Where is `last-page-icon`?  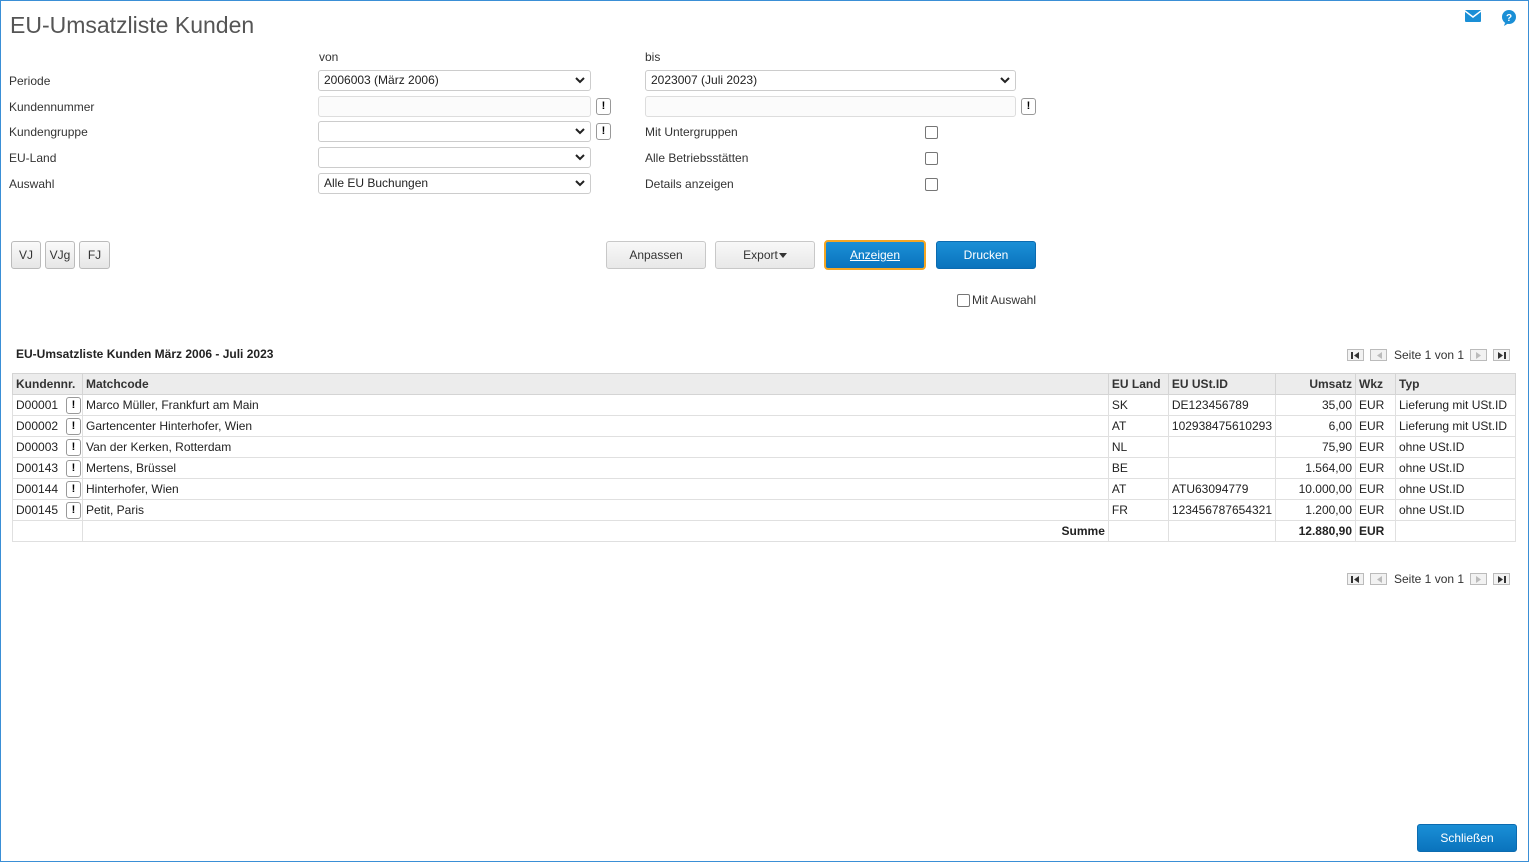
last-page-icon is located at coordinates (1502, 355).